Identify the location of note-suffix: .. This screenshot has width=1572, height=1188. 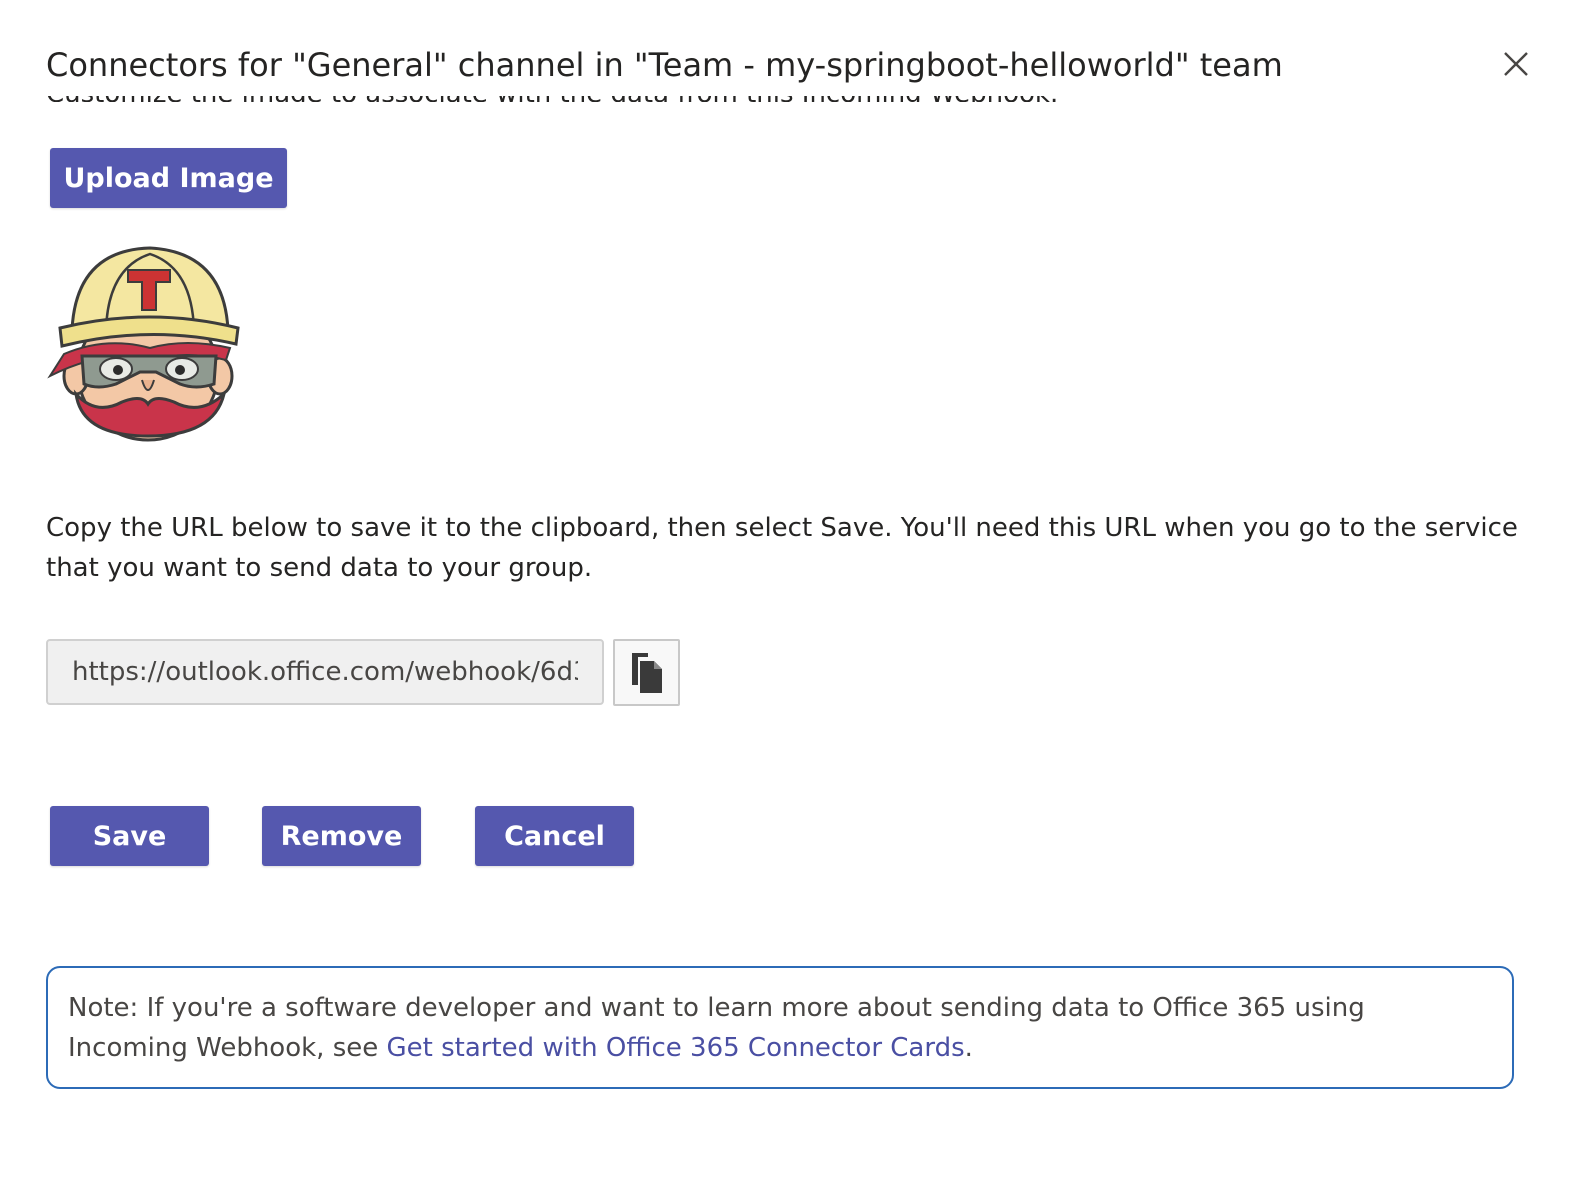
(968, 1048).